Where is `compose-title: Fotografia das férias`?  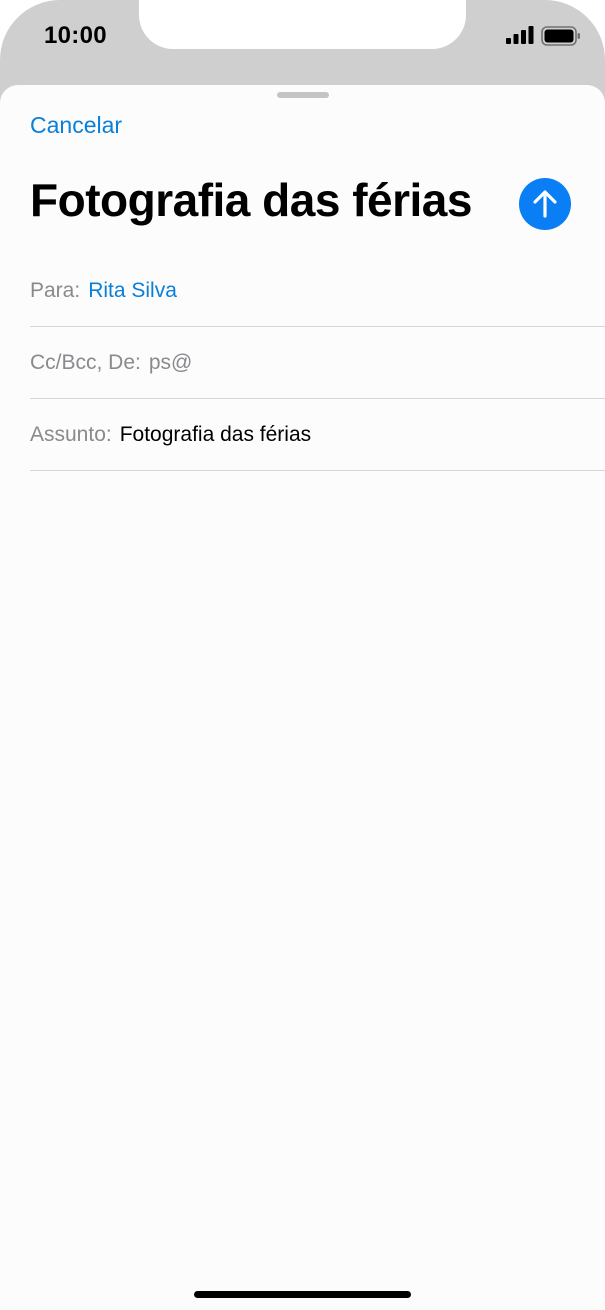
compose-title: Fotografia das férias is located at coordinates (251, 200).